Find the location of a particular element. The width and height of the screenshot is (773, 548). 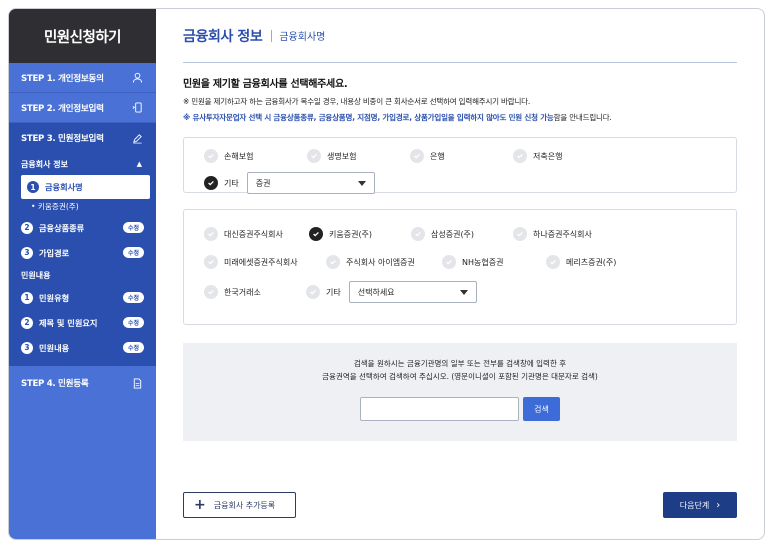

sidebar-item-join-route: 3 가입경로 수정 is located at coordinates (82, 252).